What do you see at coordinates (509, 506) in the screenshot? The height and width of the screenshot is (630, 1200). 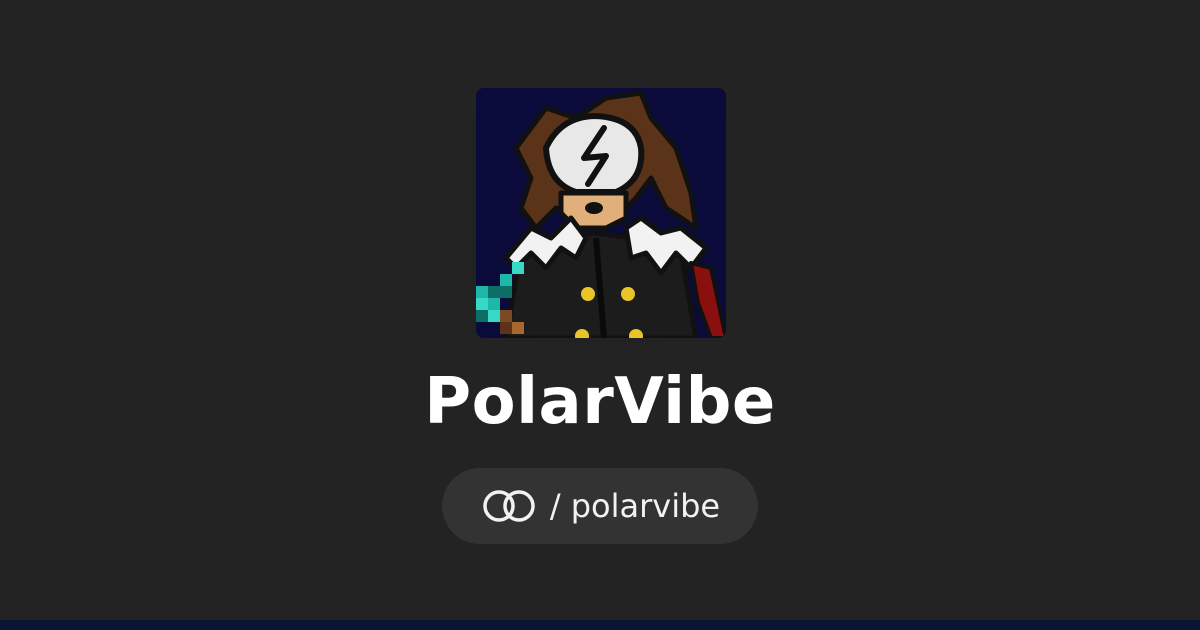 I see `interlocked-rings-logo-icon` at bounding box center [509, 506].